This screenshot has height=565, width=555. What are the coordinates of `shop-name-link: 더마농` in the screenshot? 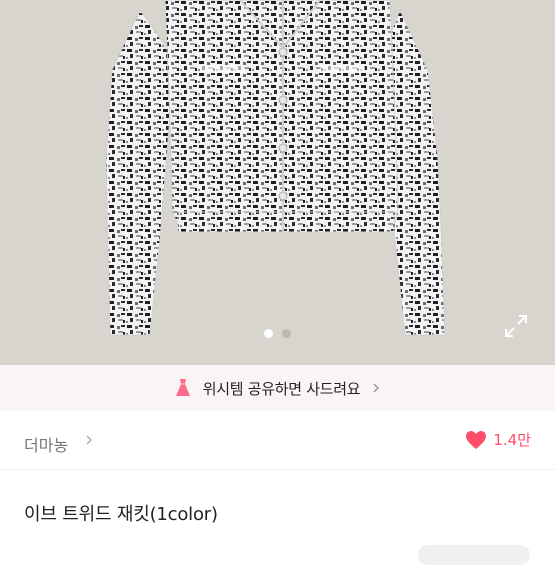 It's located at (46, 444).